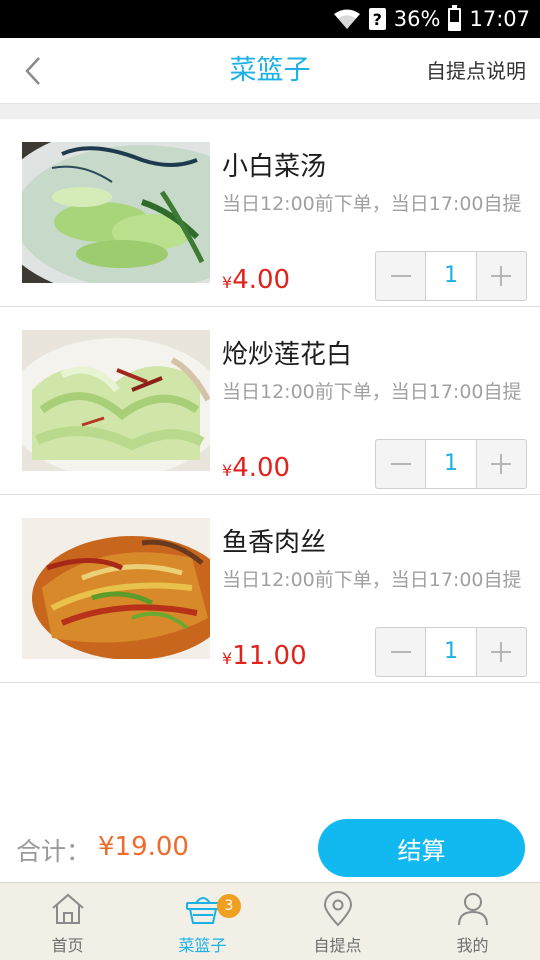 This screenshot has width=540, height=960. I want to click on total-amount: ¥19.00, so click(143, 847).